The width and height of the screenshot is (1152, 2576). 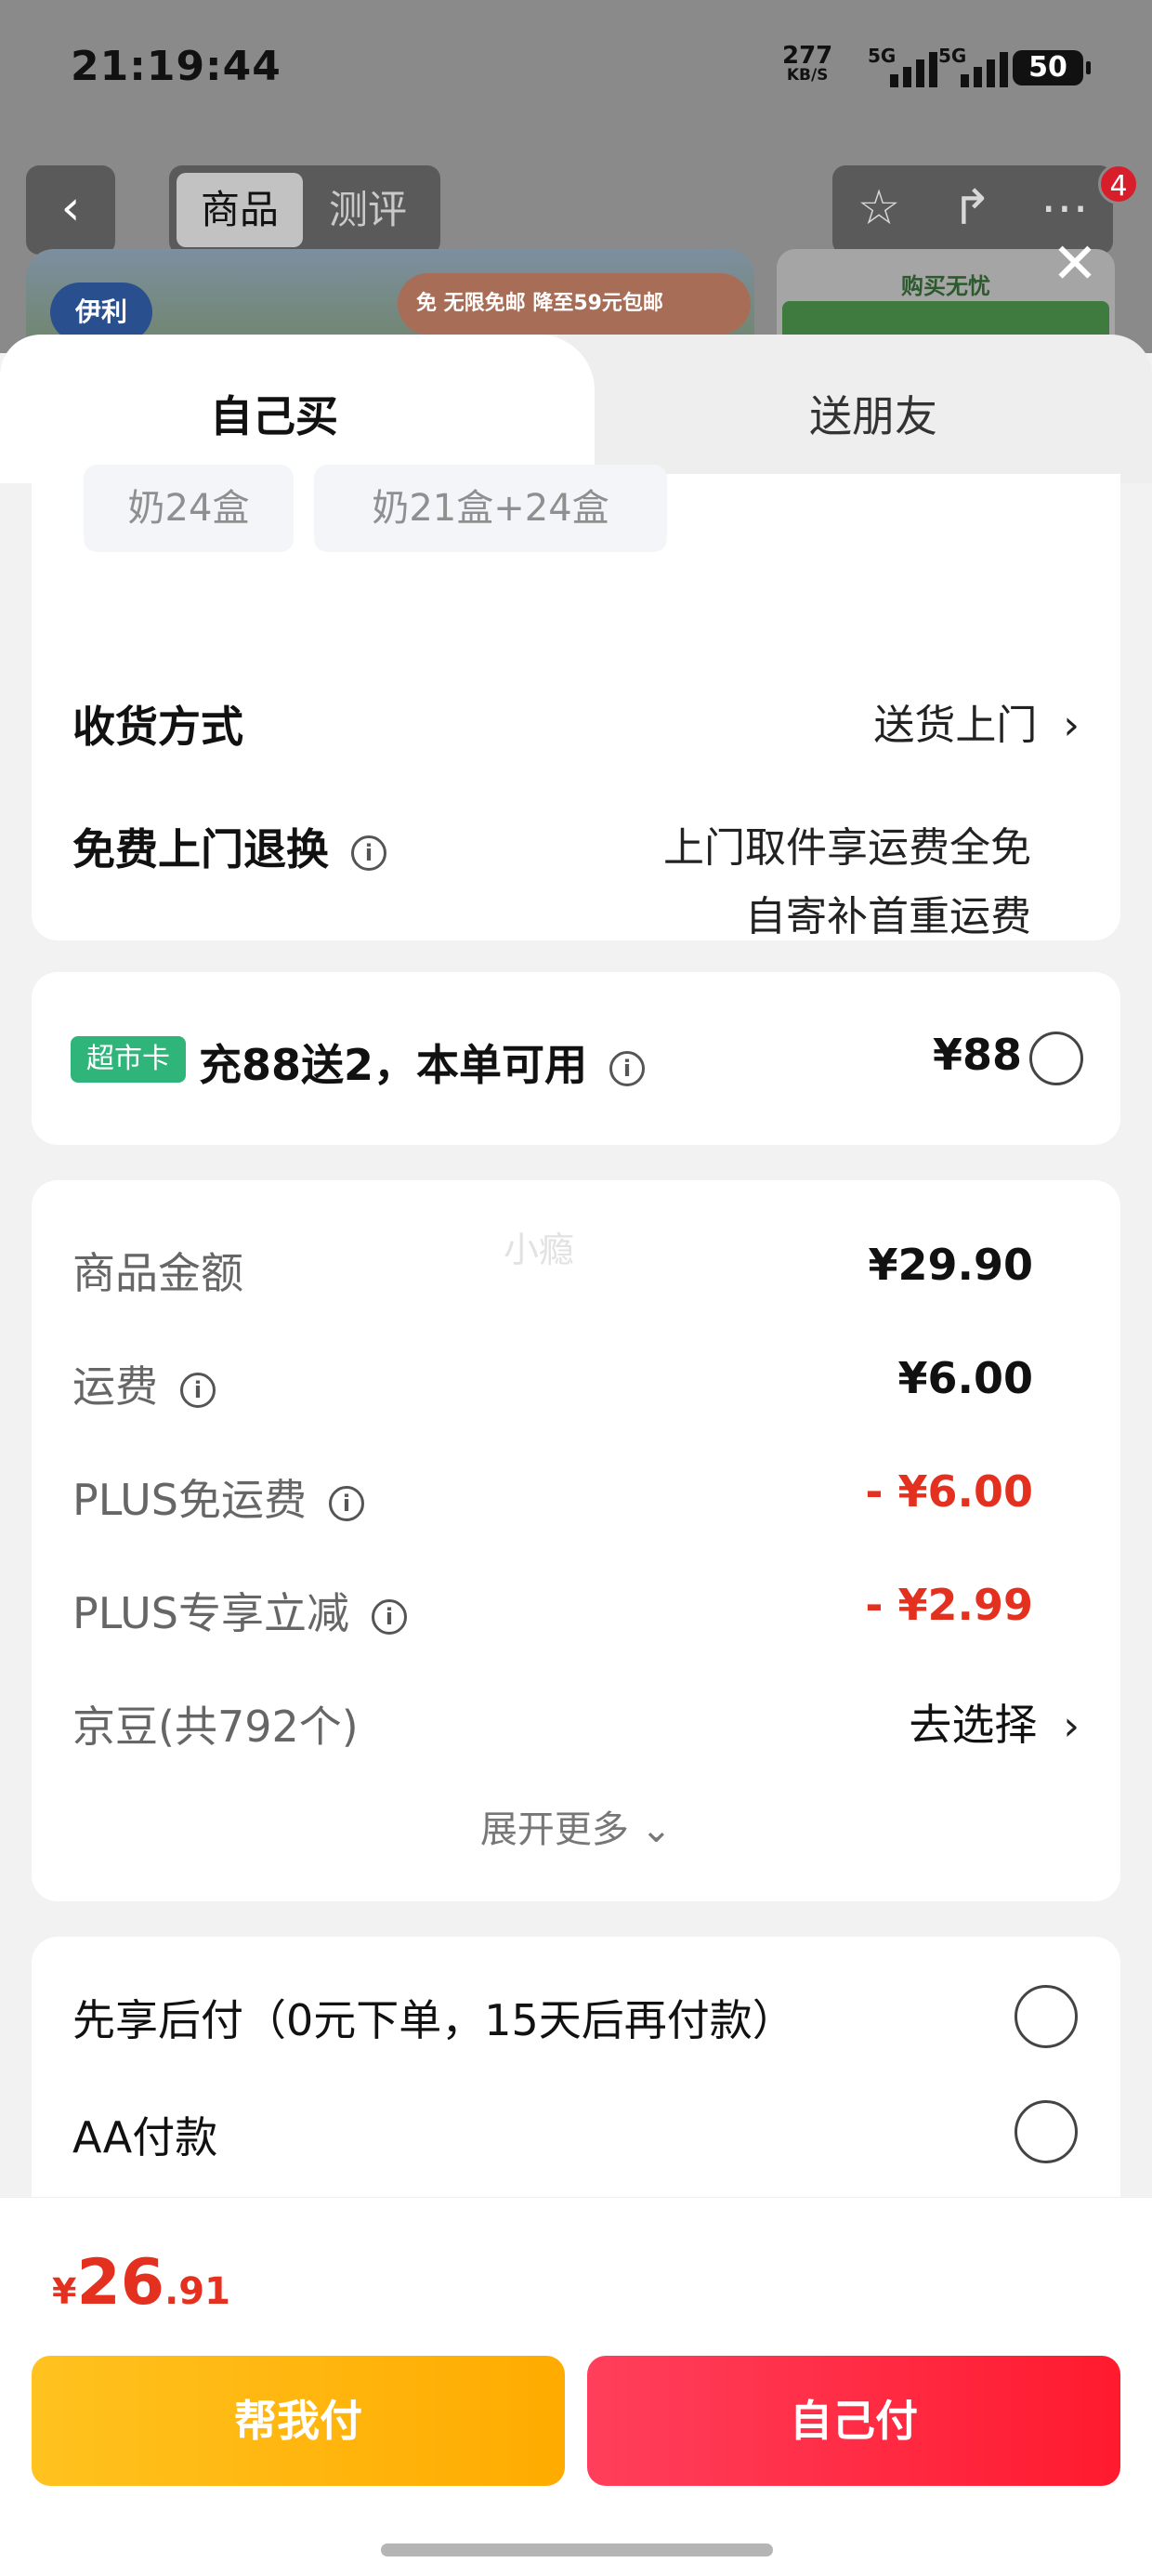 I want to click on jingdou-select: 去选择 ›, so click(x=994, y=1722).